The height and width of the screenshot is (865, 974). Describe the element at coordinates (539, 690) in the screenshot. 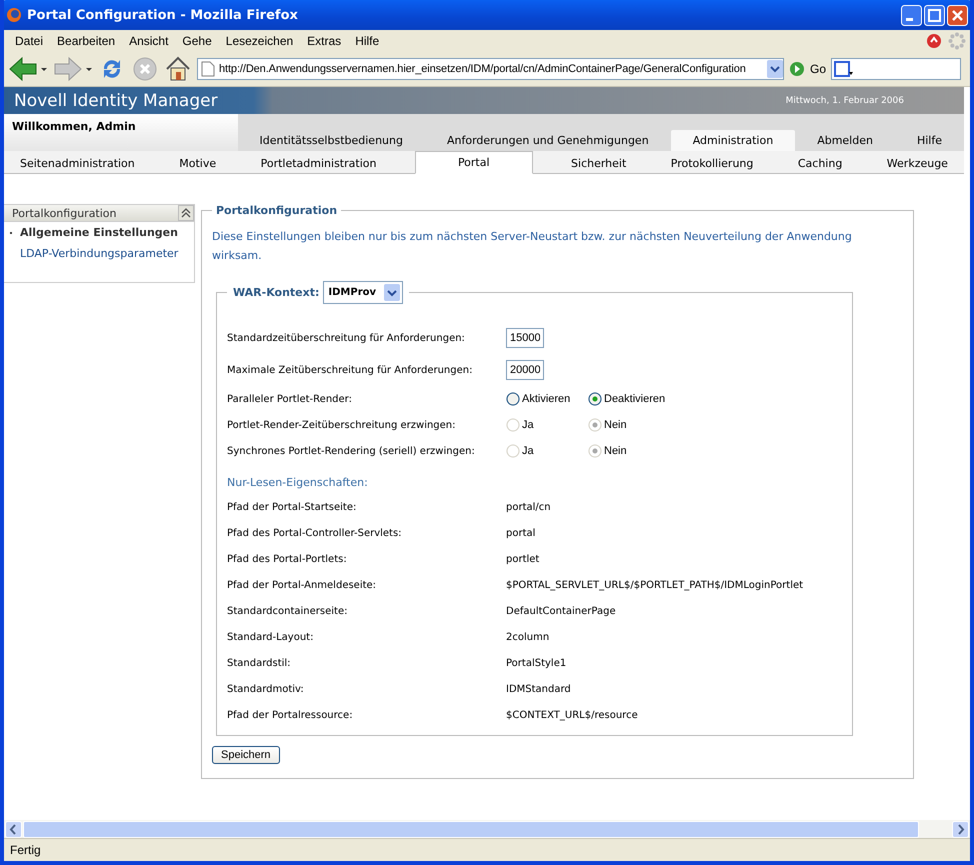

I see `property-value: IDMStandard` at that location.